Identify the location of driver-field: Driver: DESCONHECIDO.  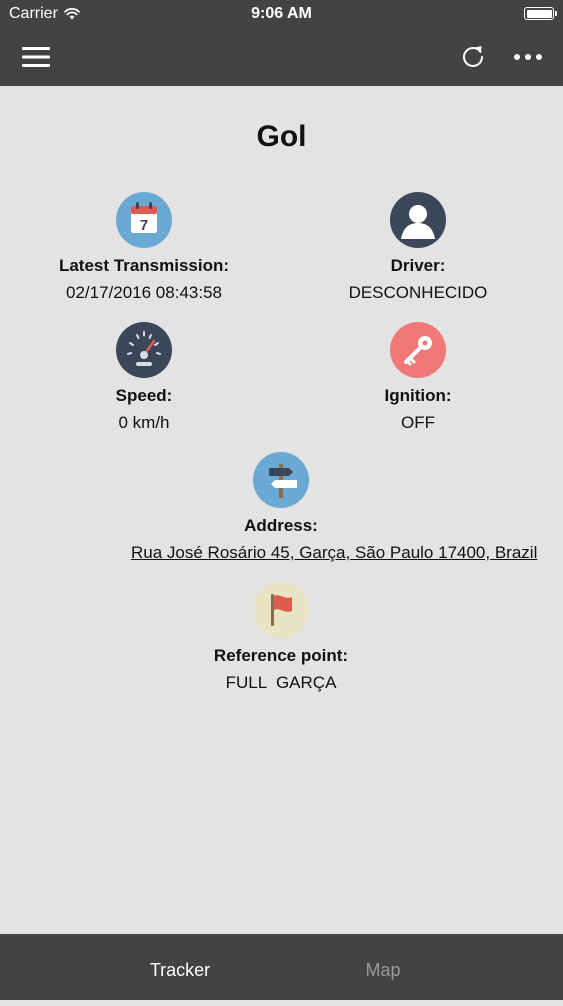
(415, 247).